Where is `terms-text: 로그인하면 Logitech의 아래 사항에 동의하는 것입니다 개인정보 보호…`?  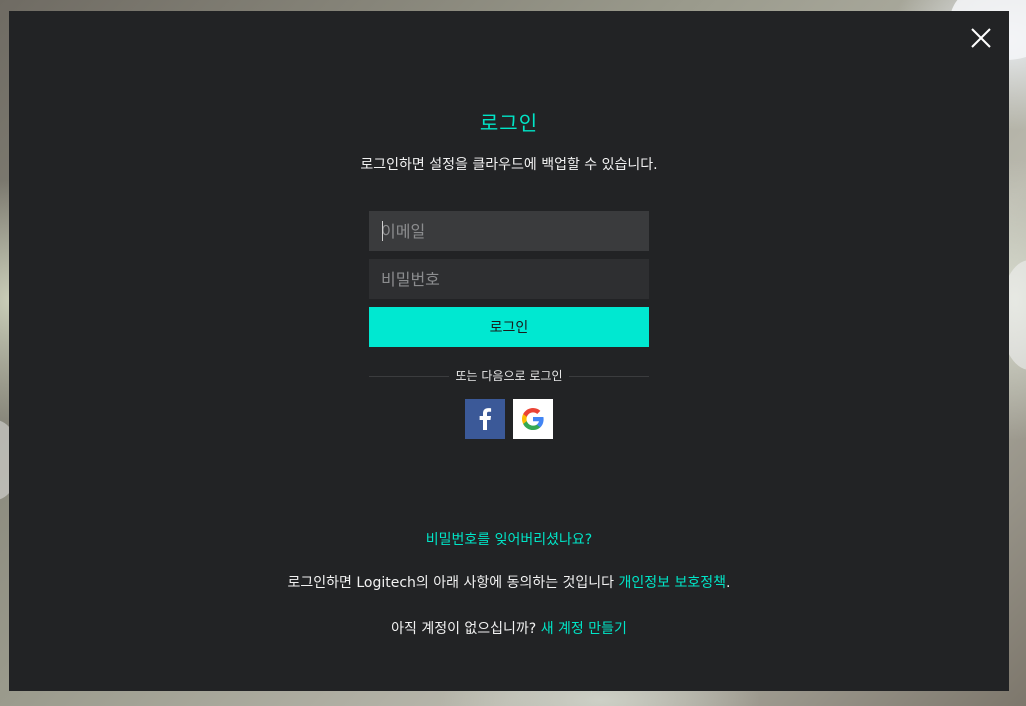
terms-text: 로그인하면 Logitech의 아래 사항에 동의하는 것입니다 개인정보 보호… is located at coordinates (509, 582).